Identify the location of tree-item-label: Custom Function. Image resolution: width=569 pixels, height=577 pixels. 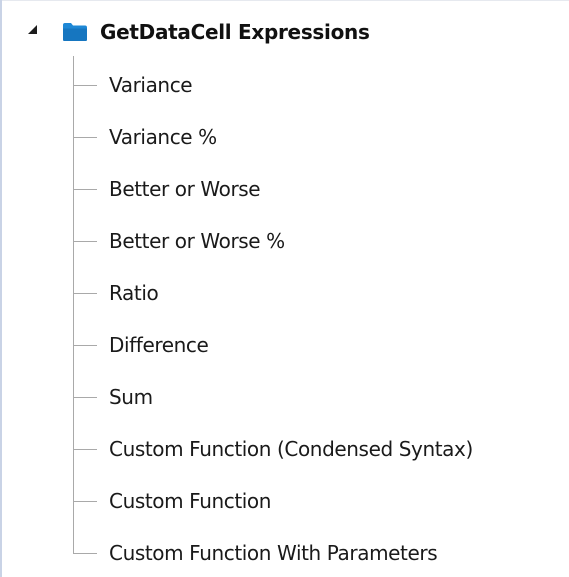
(190, 501).